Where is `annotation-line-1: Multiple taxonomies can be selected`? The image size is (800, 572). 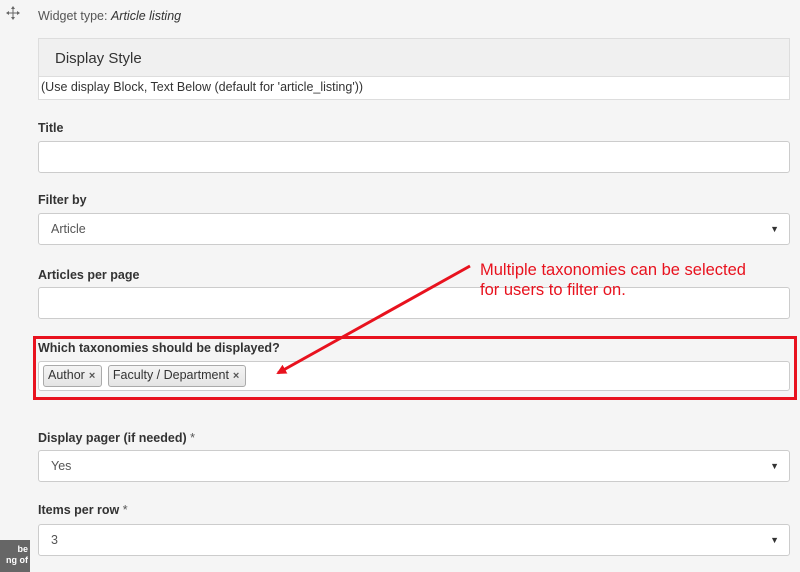 annotation-line-1: Multiple taxonomies can be selected is located at coordinates (613, 270).